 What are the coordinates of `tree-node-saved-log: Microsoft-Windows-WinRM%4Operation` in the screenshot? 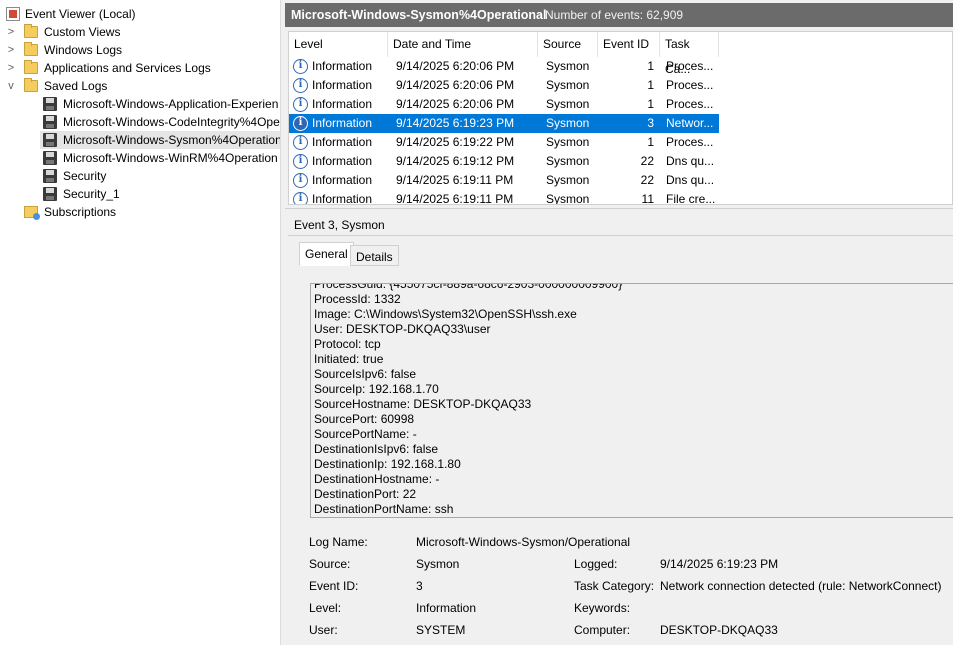 It's located at (140, 158).